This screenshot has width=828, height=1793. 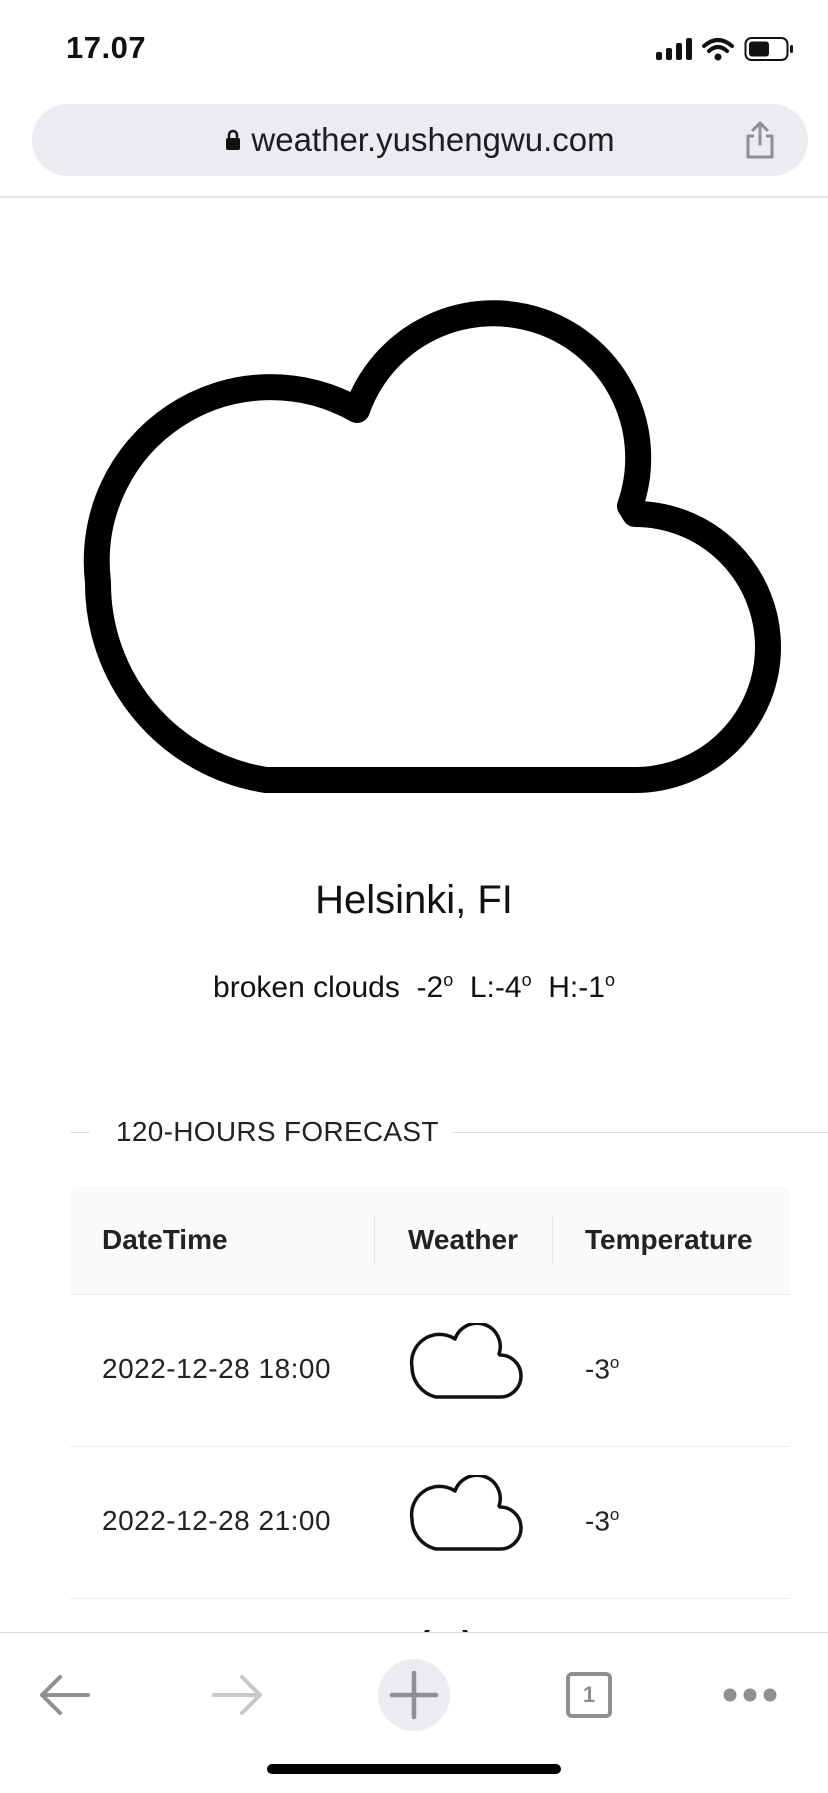 I want to click on wifi-icon, so click(x=718, y=49).